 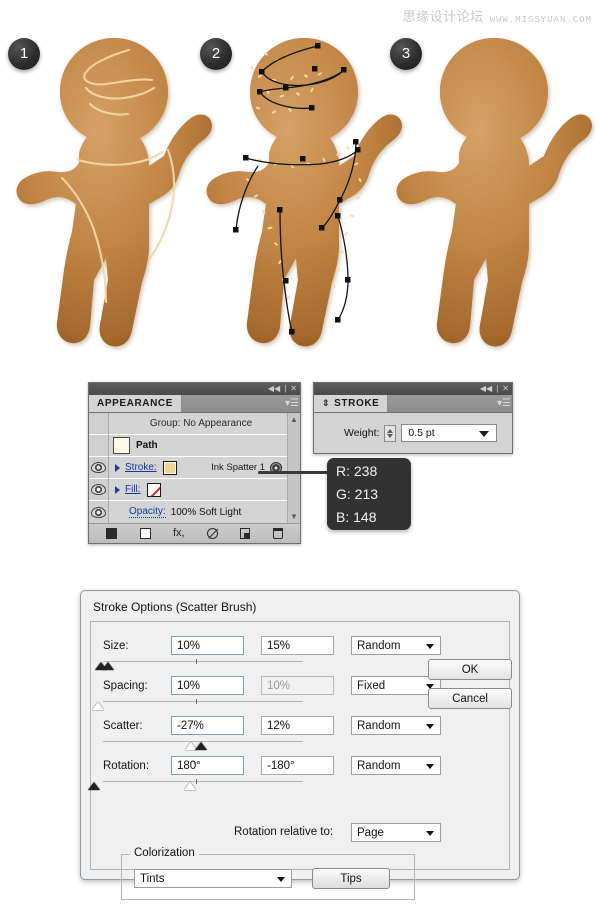 I want to click on field-row-scatter: Scatter: -27% 12% Random, so click(x=300, y=730).